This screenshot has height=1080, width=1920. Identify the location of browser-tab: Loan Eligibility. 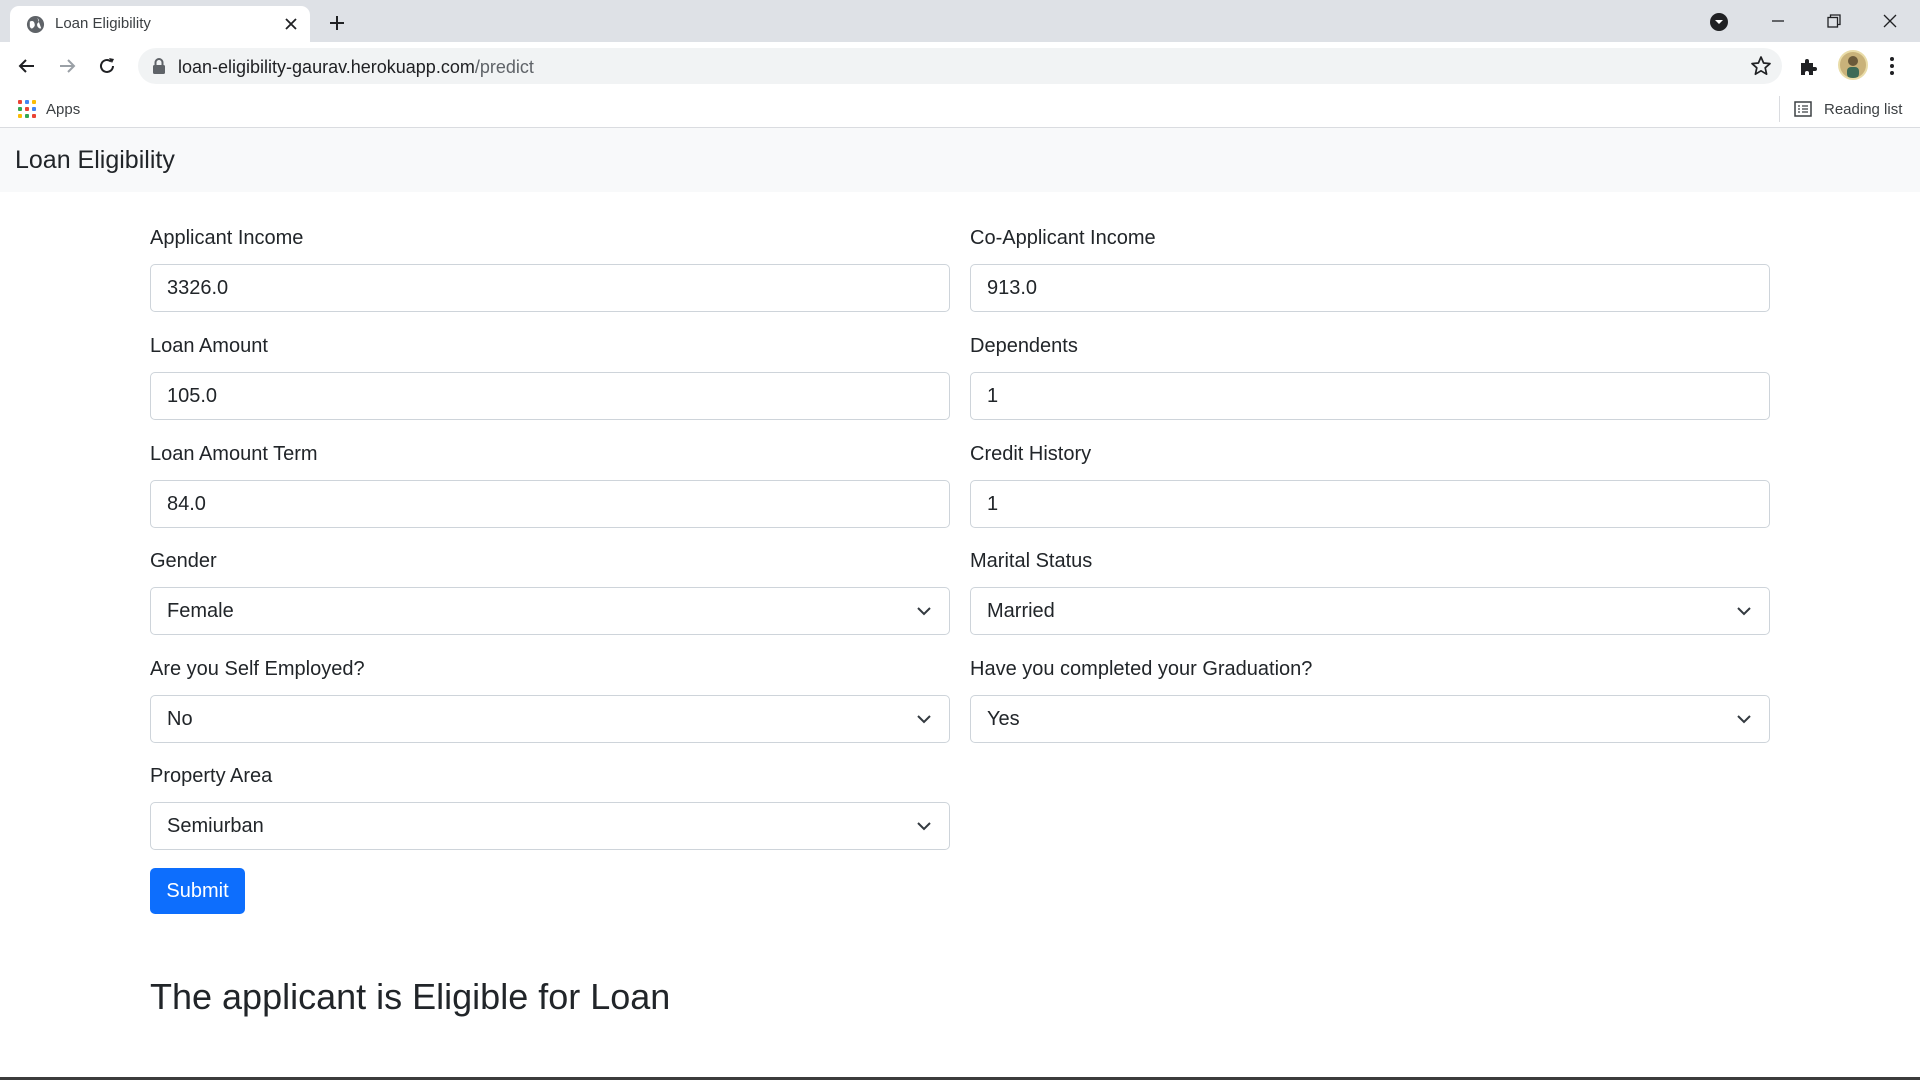
(160, 24).